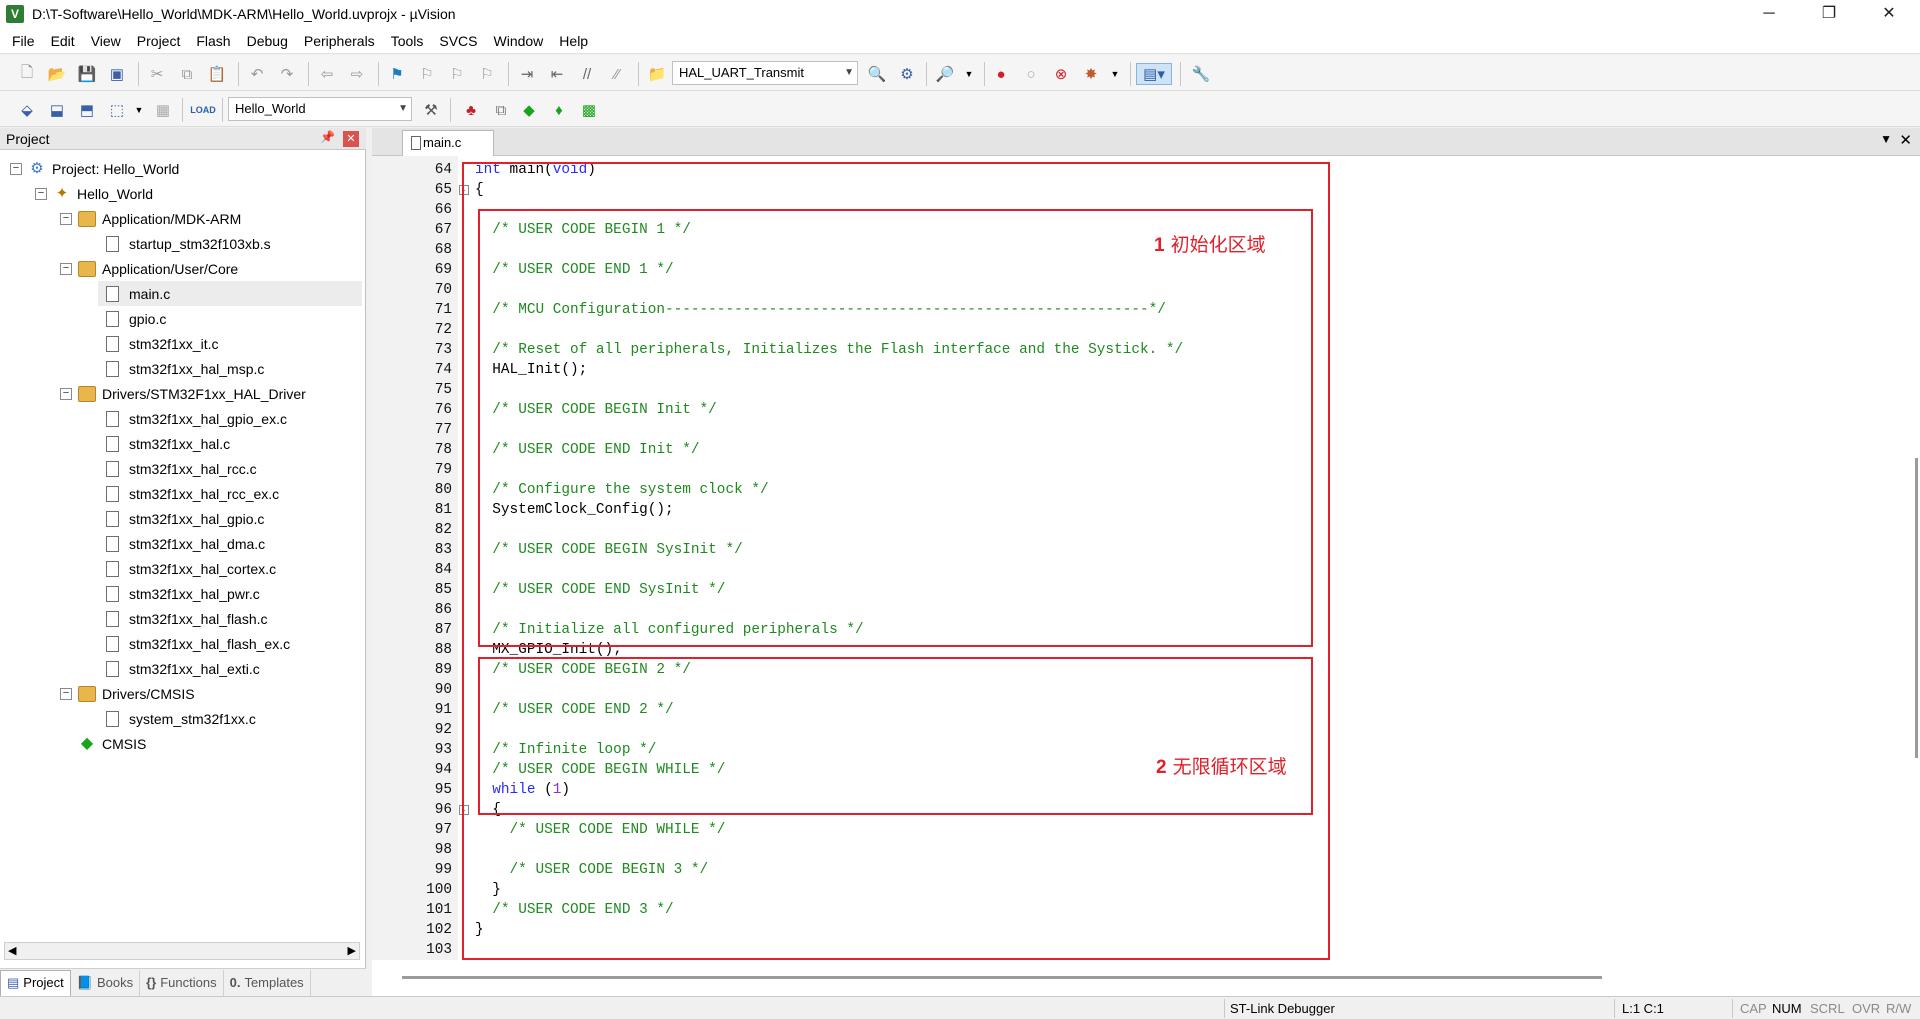 The width and height of the screenshot is (1920, 1019). I want to click on translate-icon: ⬙, so click(27, 110).